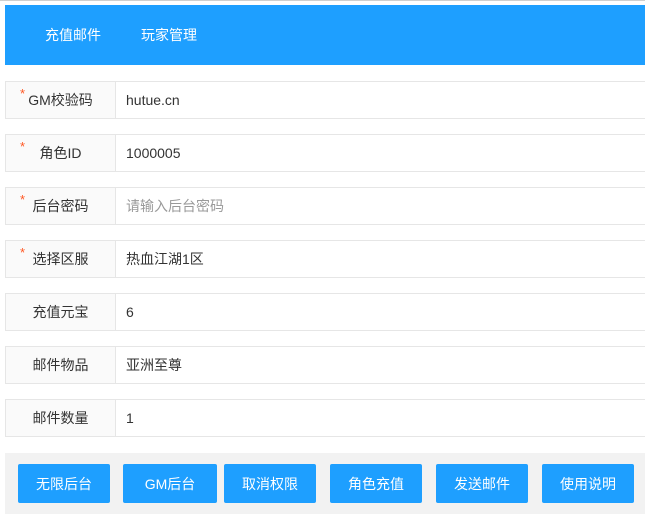 The width and height of the screenshot is (645, 514). I want to click on label-server-select: * 选择区服, so click(61, 259).